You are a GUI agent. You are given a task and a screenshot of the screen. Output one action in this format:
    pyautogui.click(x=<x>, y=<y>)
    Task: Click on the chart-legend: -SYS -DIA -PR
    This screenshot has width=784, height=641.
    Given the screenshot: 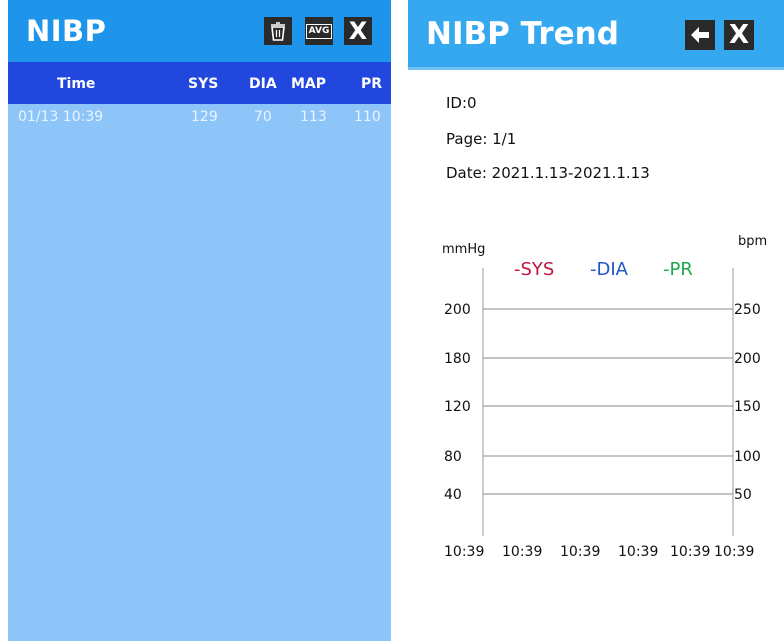 What is the action you would take?
    pyautogui.click(x=603, y=269)
    